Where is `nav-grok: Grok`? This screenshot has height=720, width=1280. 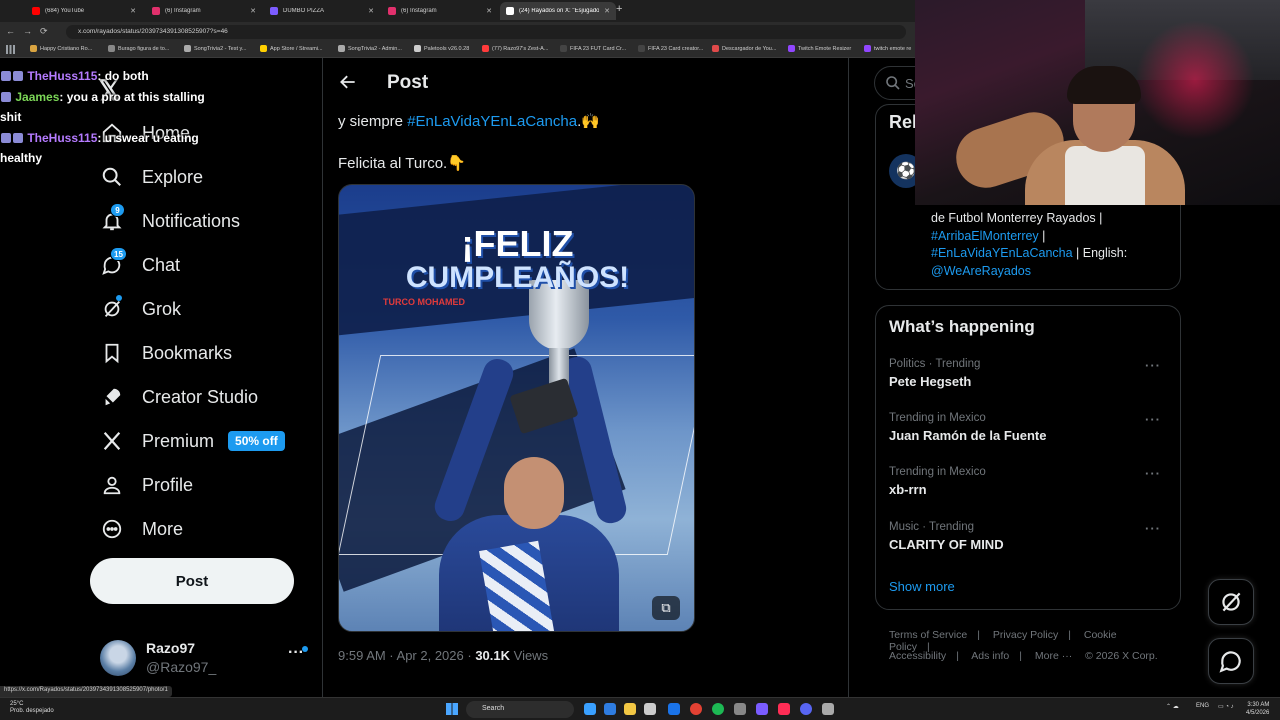 nav-grok: Grok is located at coordinates (140, 309).